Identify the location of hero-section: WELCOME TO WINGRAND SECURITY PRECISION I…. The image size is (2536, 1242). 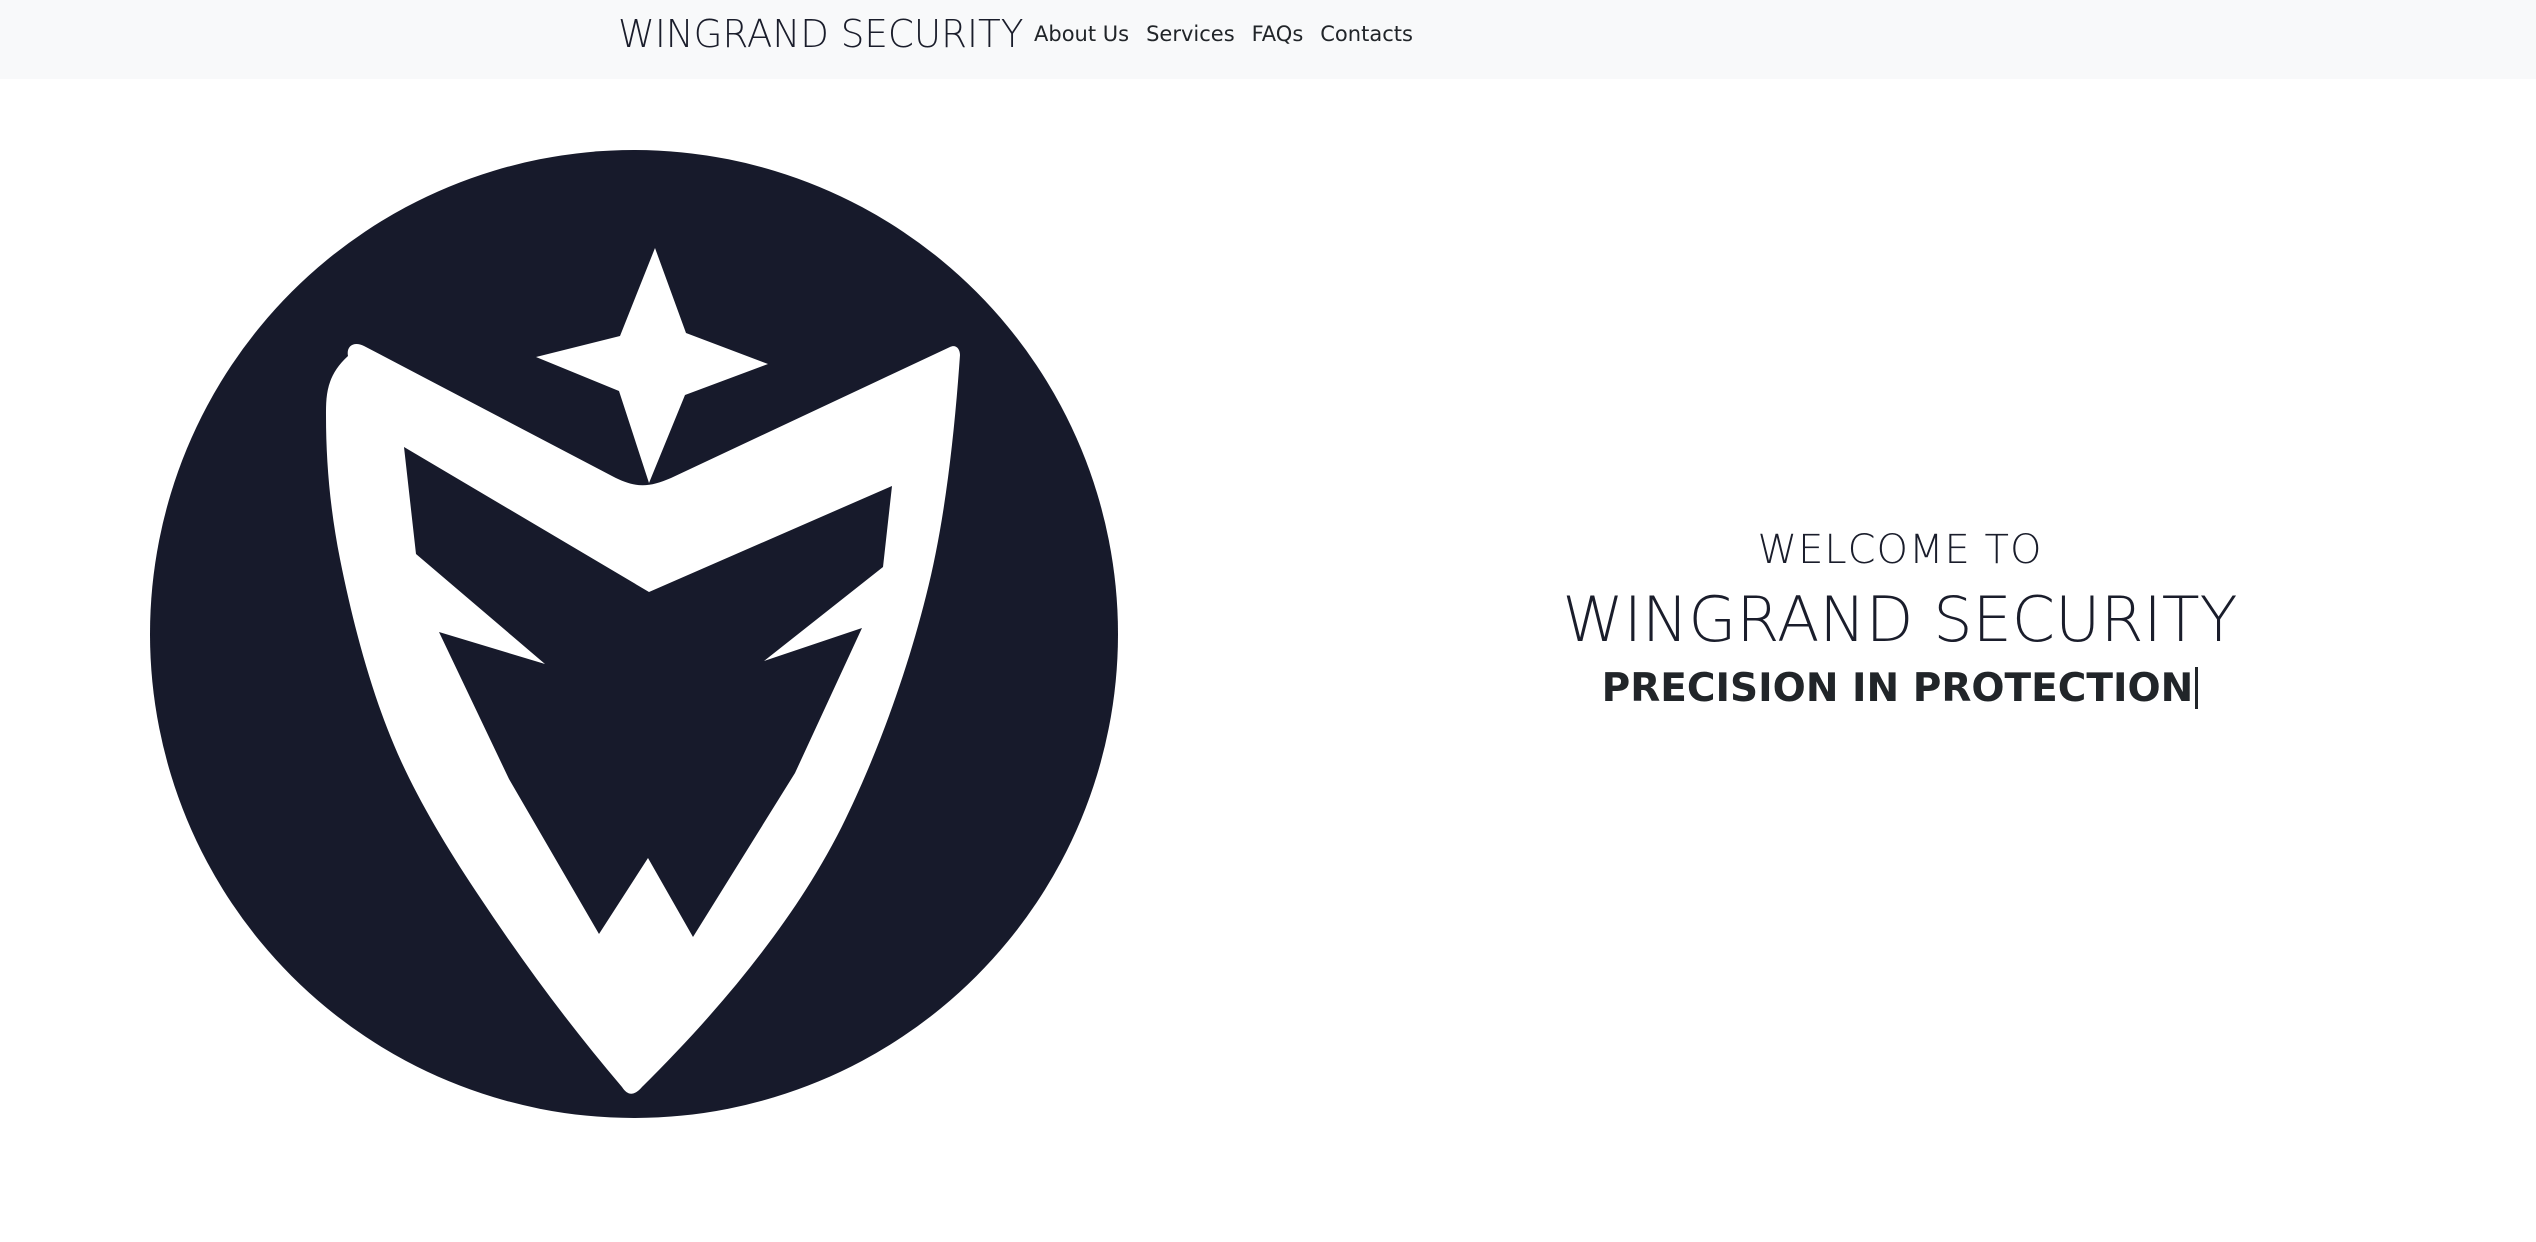
(1900, 619).